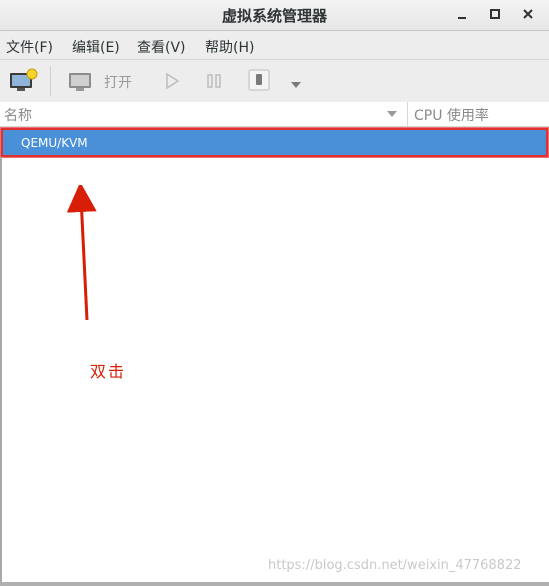  I want to click on close-icon, so click(528, 14).